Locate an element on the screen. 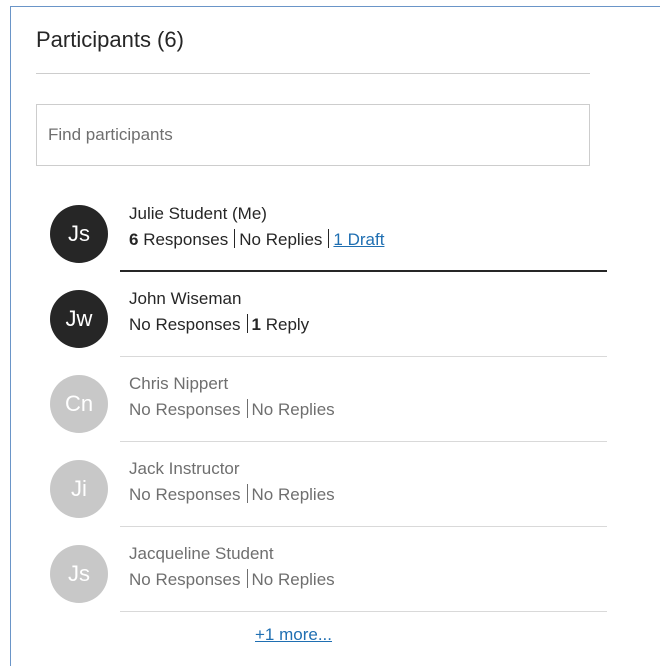  avatar-initials: Ji is located at coordinates (79, 488).